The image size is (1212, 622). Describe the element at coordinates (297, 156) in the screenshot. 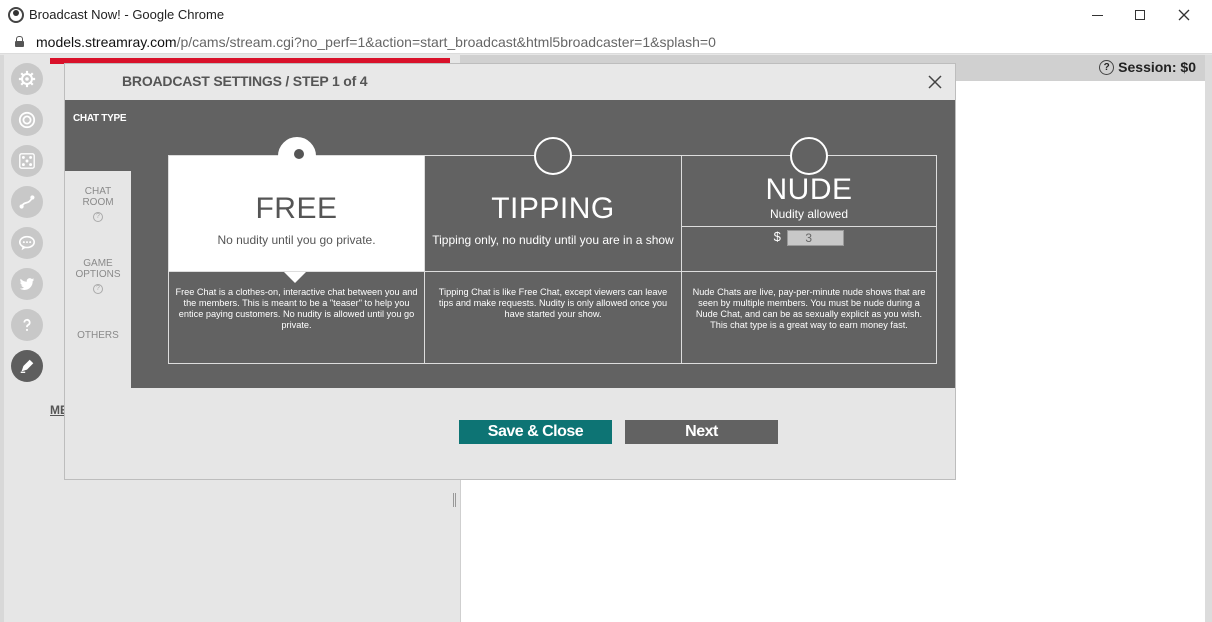

I see `radio-free` at that location.